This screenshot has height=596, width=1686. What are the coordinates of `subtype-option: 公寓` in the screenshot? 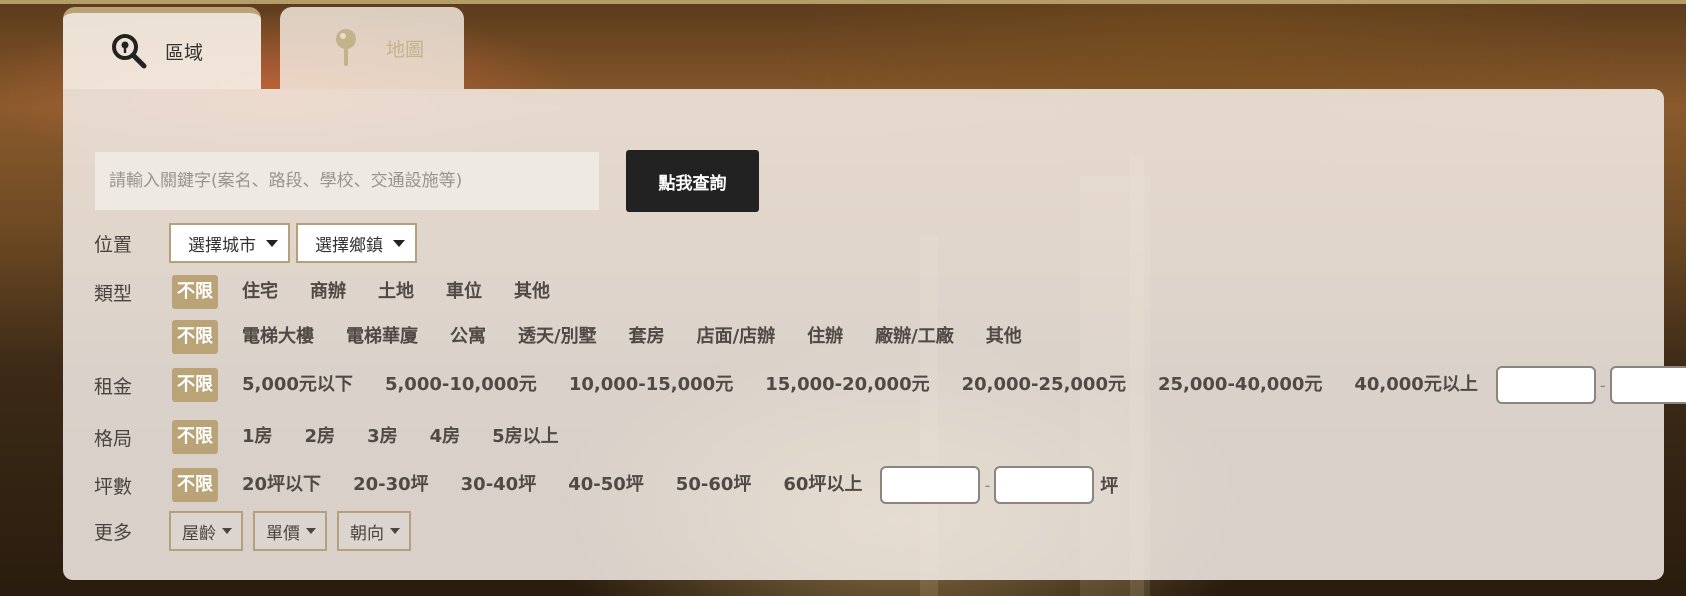 It's located at (468, 337).